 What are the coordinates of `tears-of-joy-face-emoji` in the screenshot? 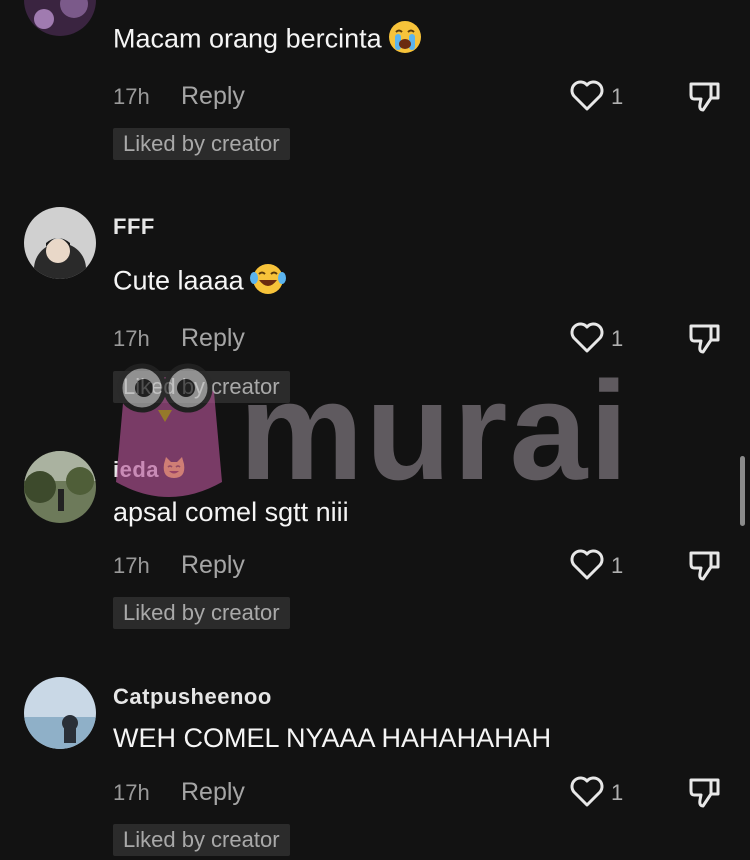 It's located at (267, 282).